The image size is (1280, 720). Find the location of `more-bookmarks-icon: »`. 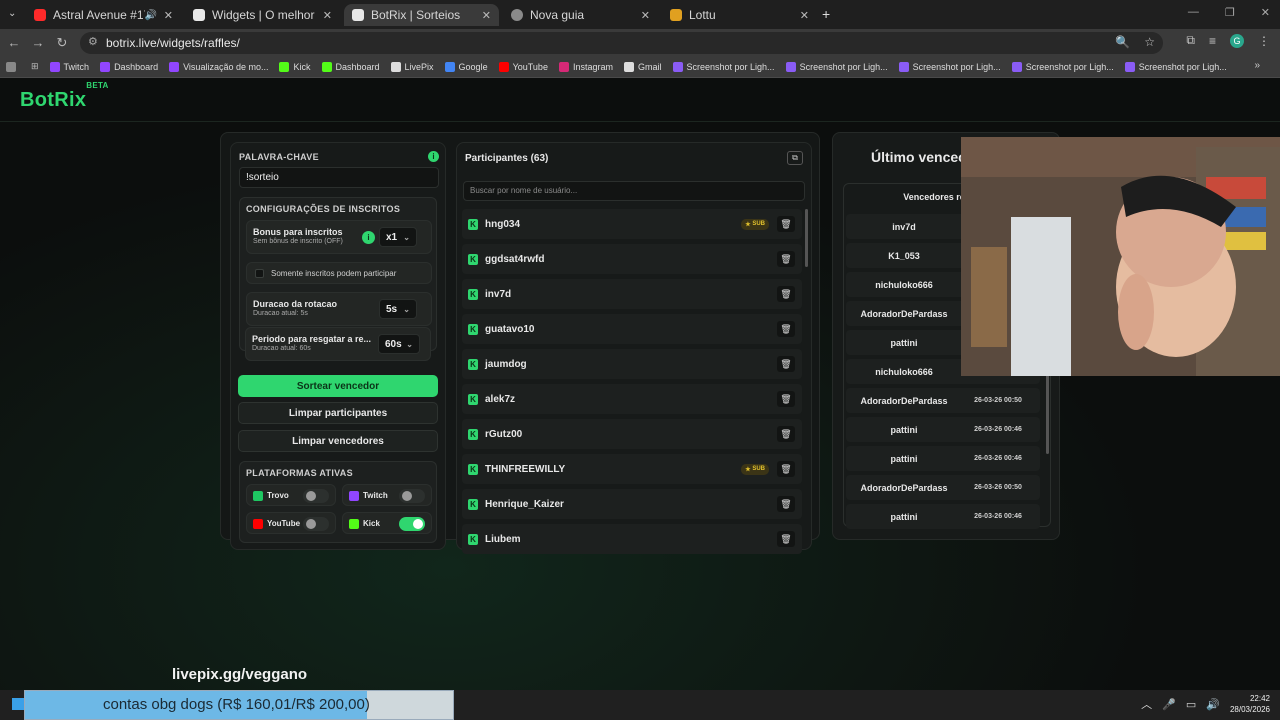

more-bookmarks-icon: » is located at coordinates (1257, 65).